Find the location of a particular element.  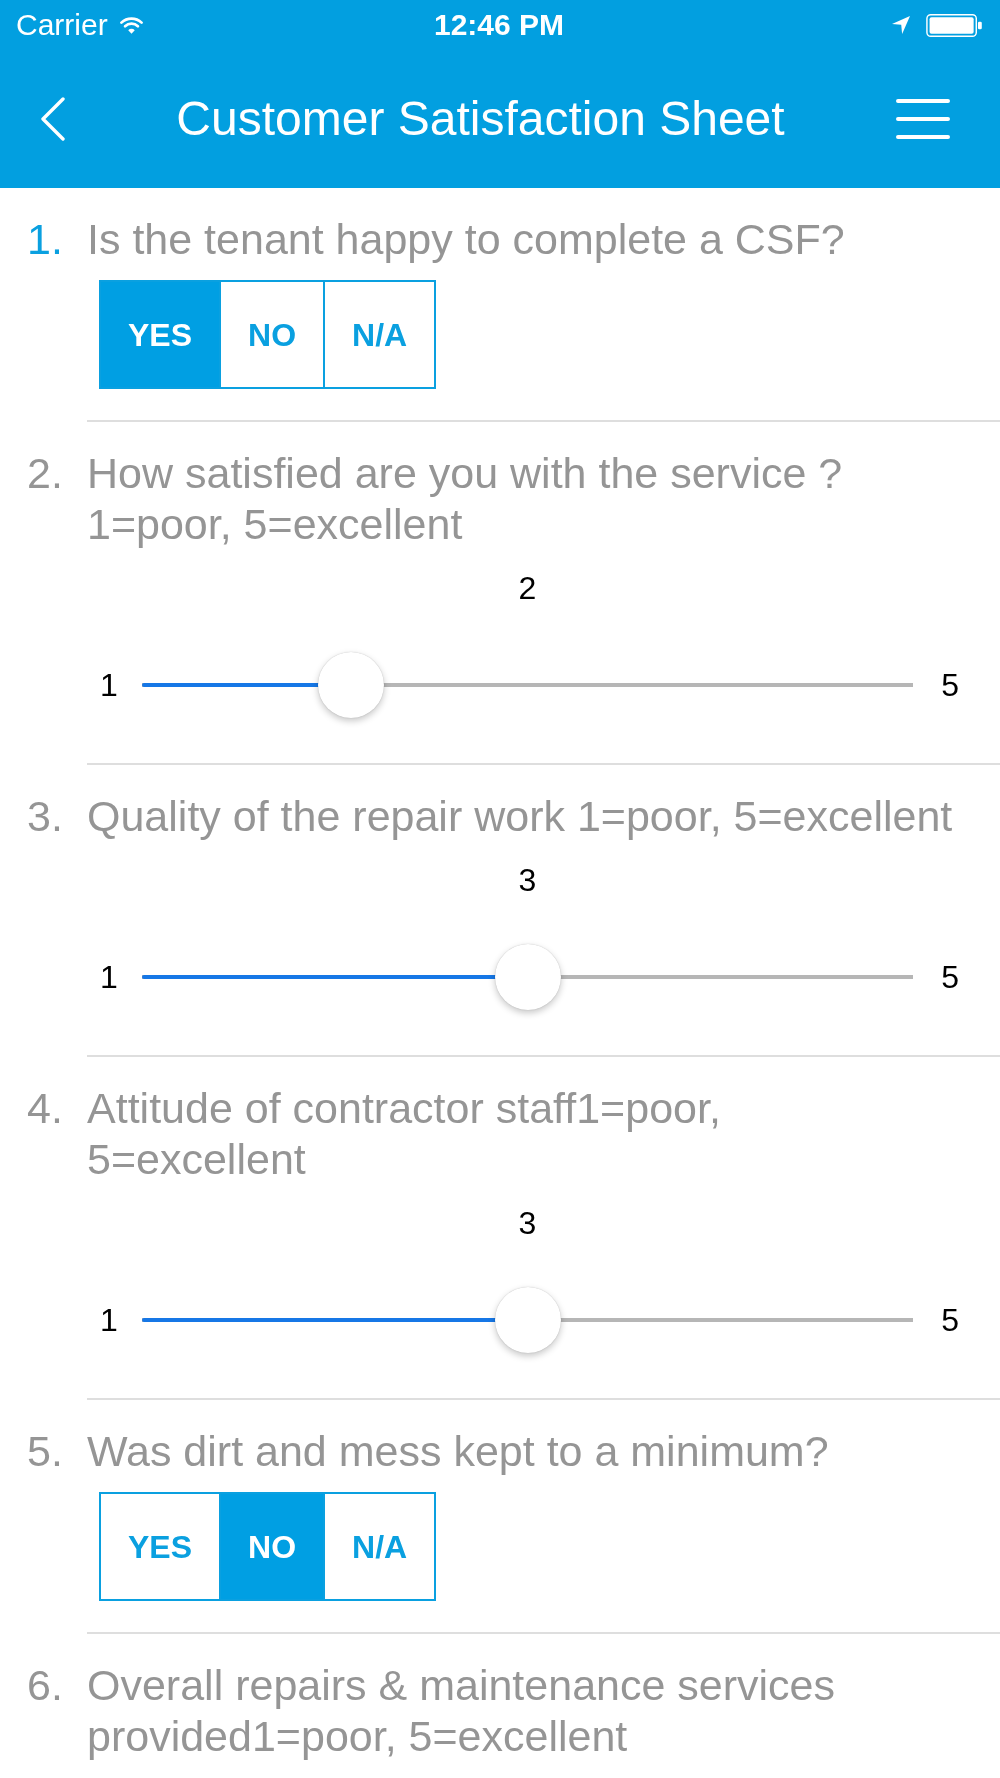

question-number: 3. is located at coordinates (45, 816).